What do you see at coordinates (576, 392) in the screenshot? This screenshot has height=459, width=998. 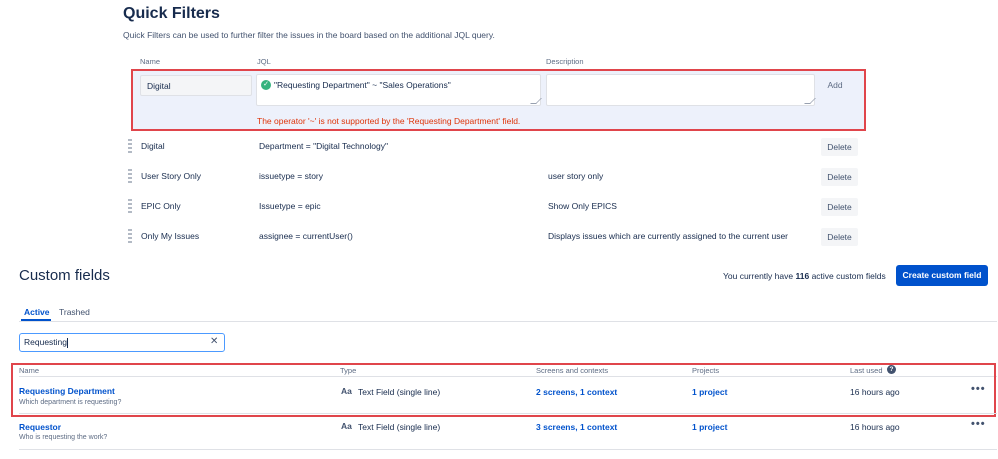 I see `screens-link: 2 screens, 1 context` at bounding box center [576, 392].